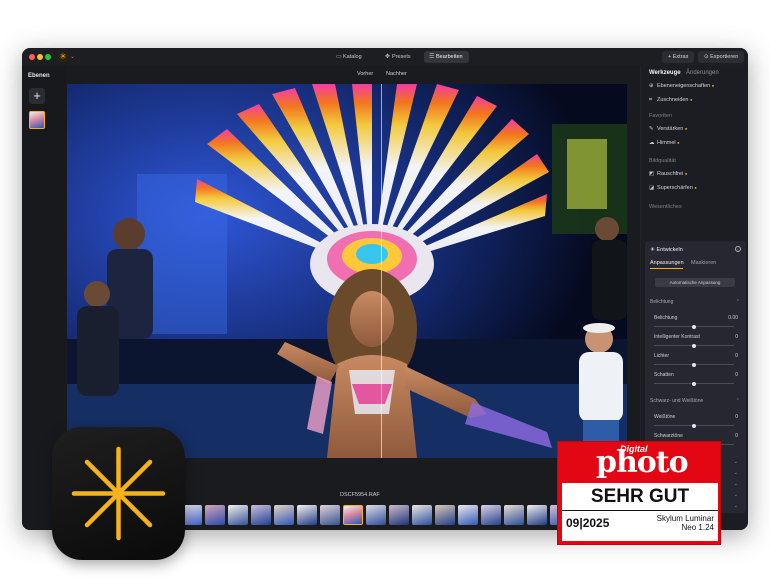  I want to click on badge-issue-date: 09|2025, so click(588, 523).